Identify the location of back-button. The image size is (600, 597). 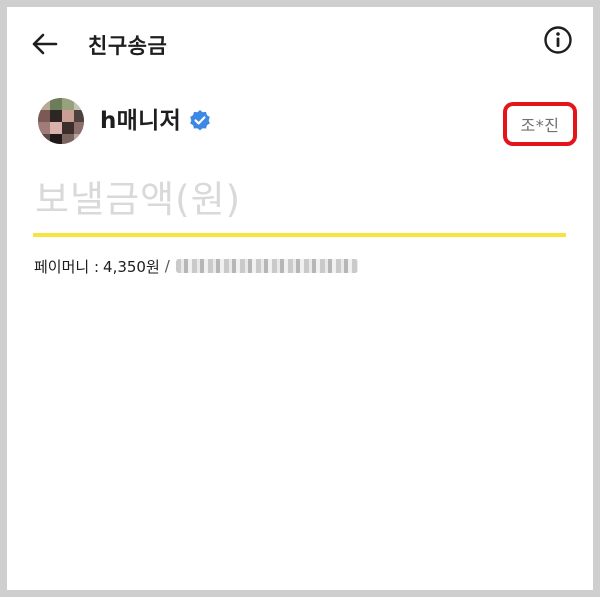
(44, 46).